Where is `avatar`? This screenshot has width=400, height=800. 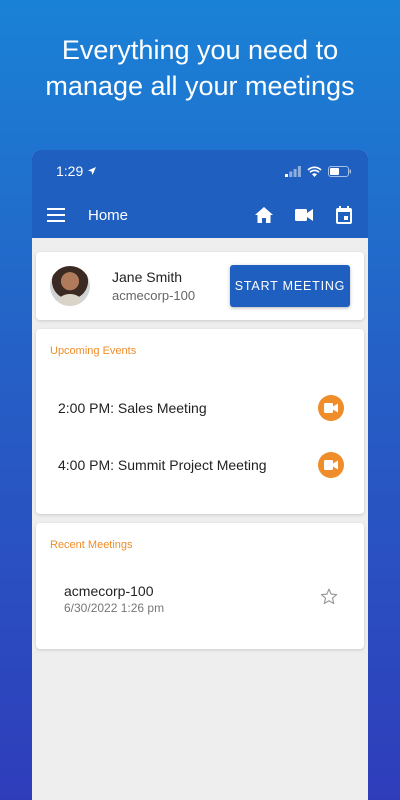
avatar is located at coordinates (70, 286).